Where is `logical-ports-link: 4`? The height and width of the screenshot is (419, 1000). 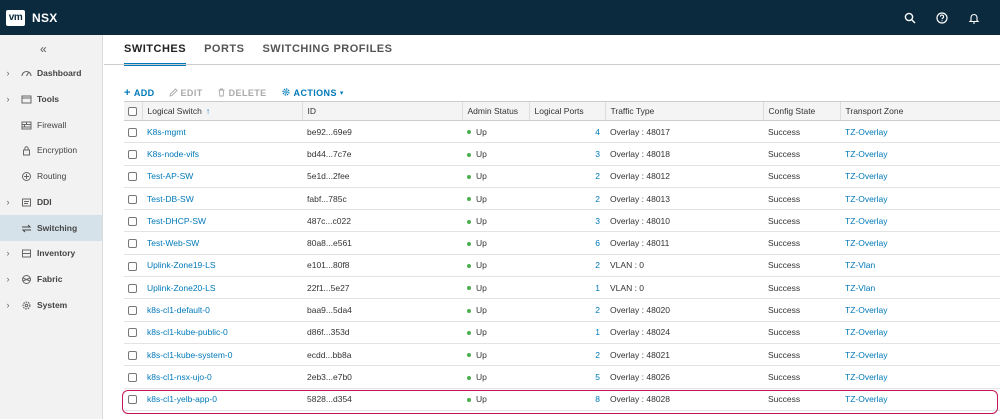 logical-ports-link: 4 is located at coordinates (567, 132).